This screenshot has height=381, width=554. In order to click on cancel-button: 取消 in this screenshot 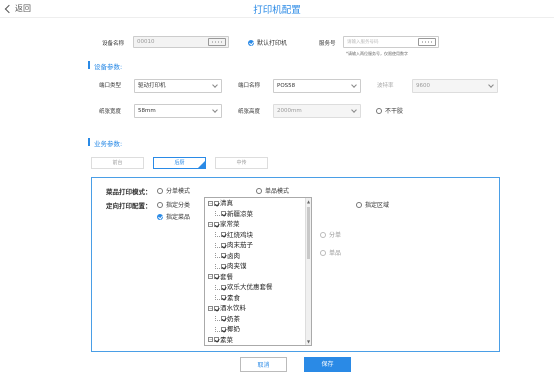, I will do `click(263, 364)`.